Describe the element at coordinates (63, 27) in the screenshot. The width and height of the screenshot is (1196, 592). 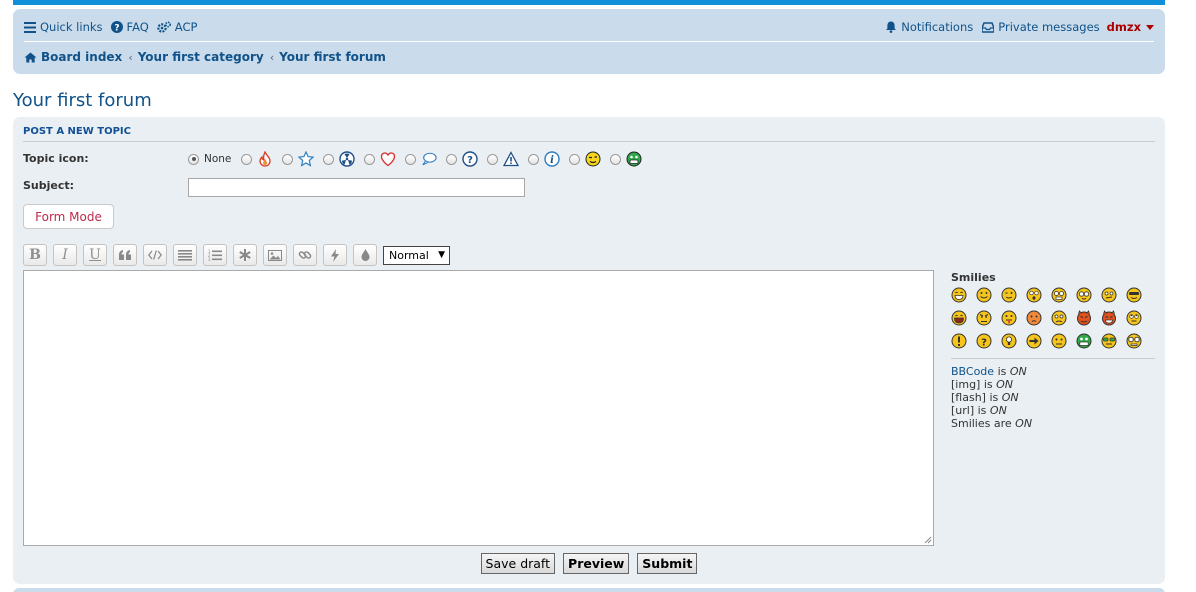
I see `quick-links-menu: Quick links` at that location.